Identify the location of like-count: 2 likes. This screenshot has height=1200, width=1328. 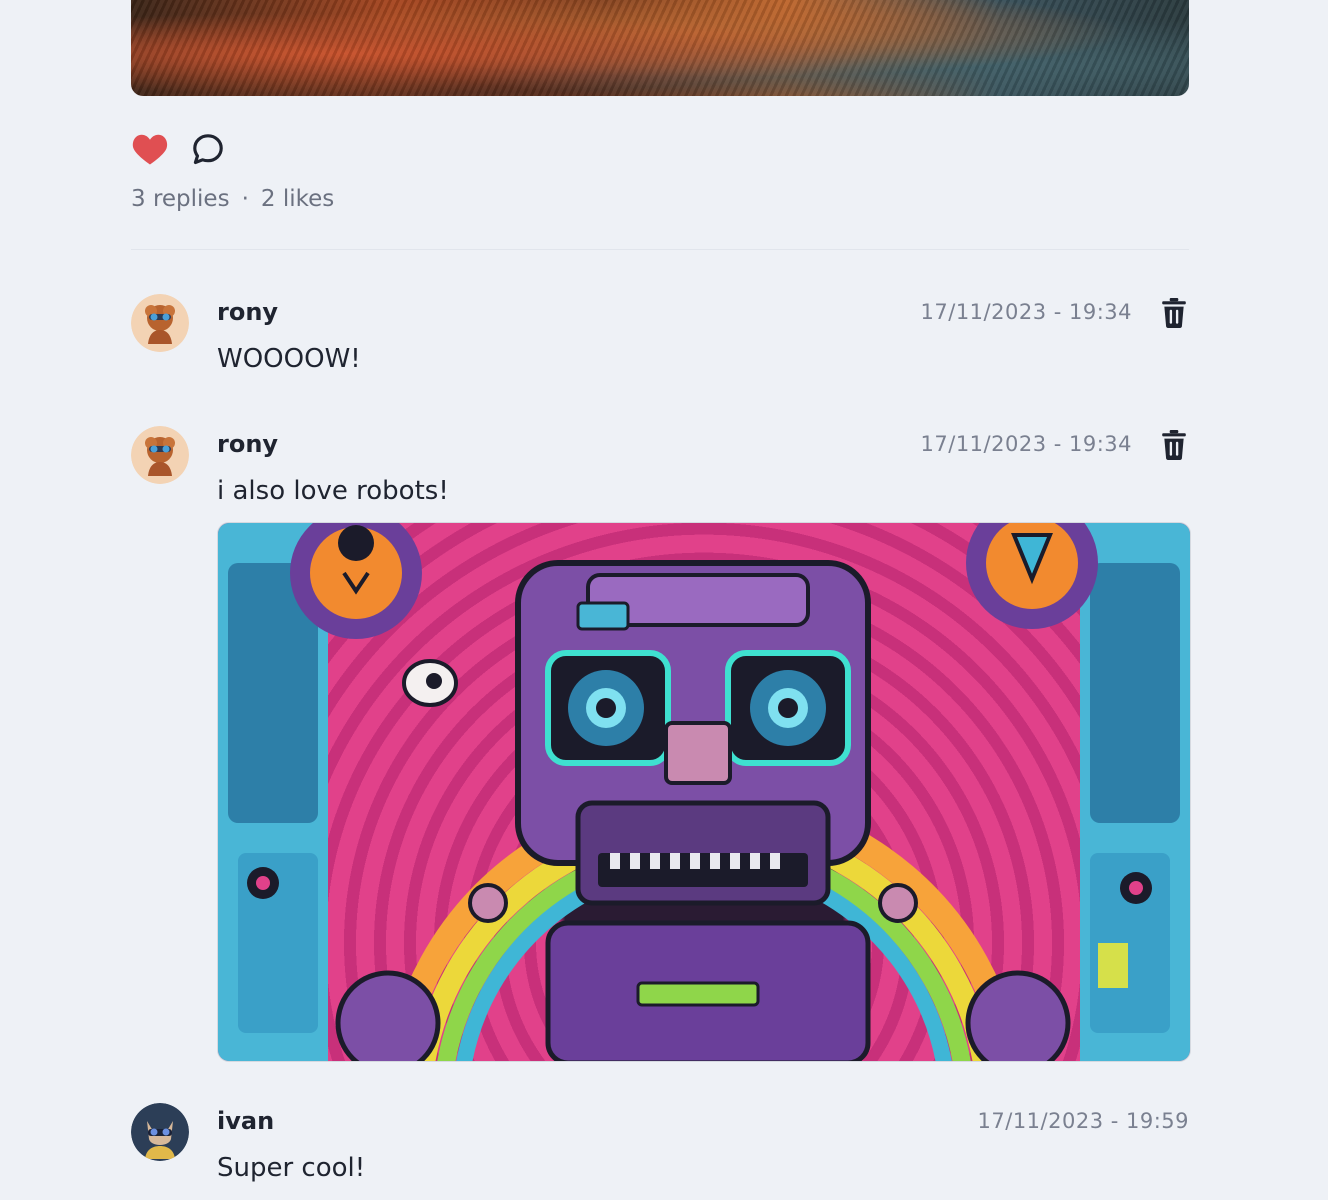
(297, 199).